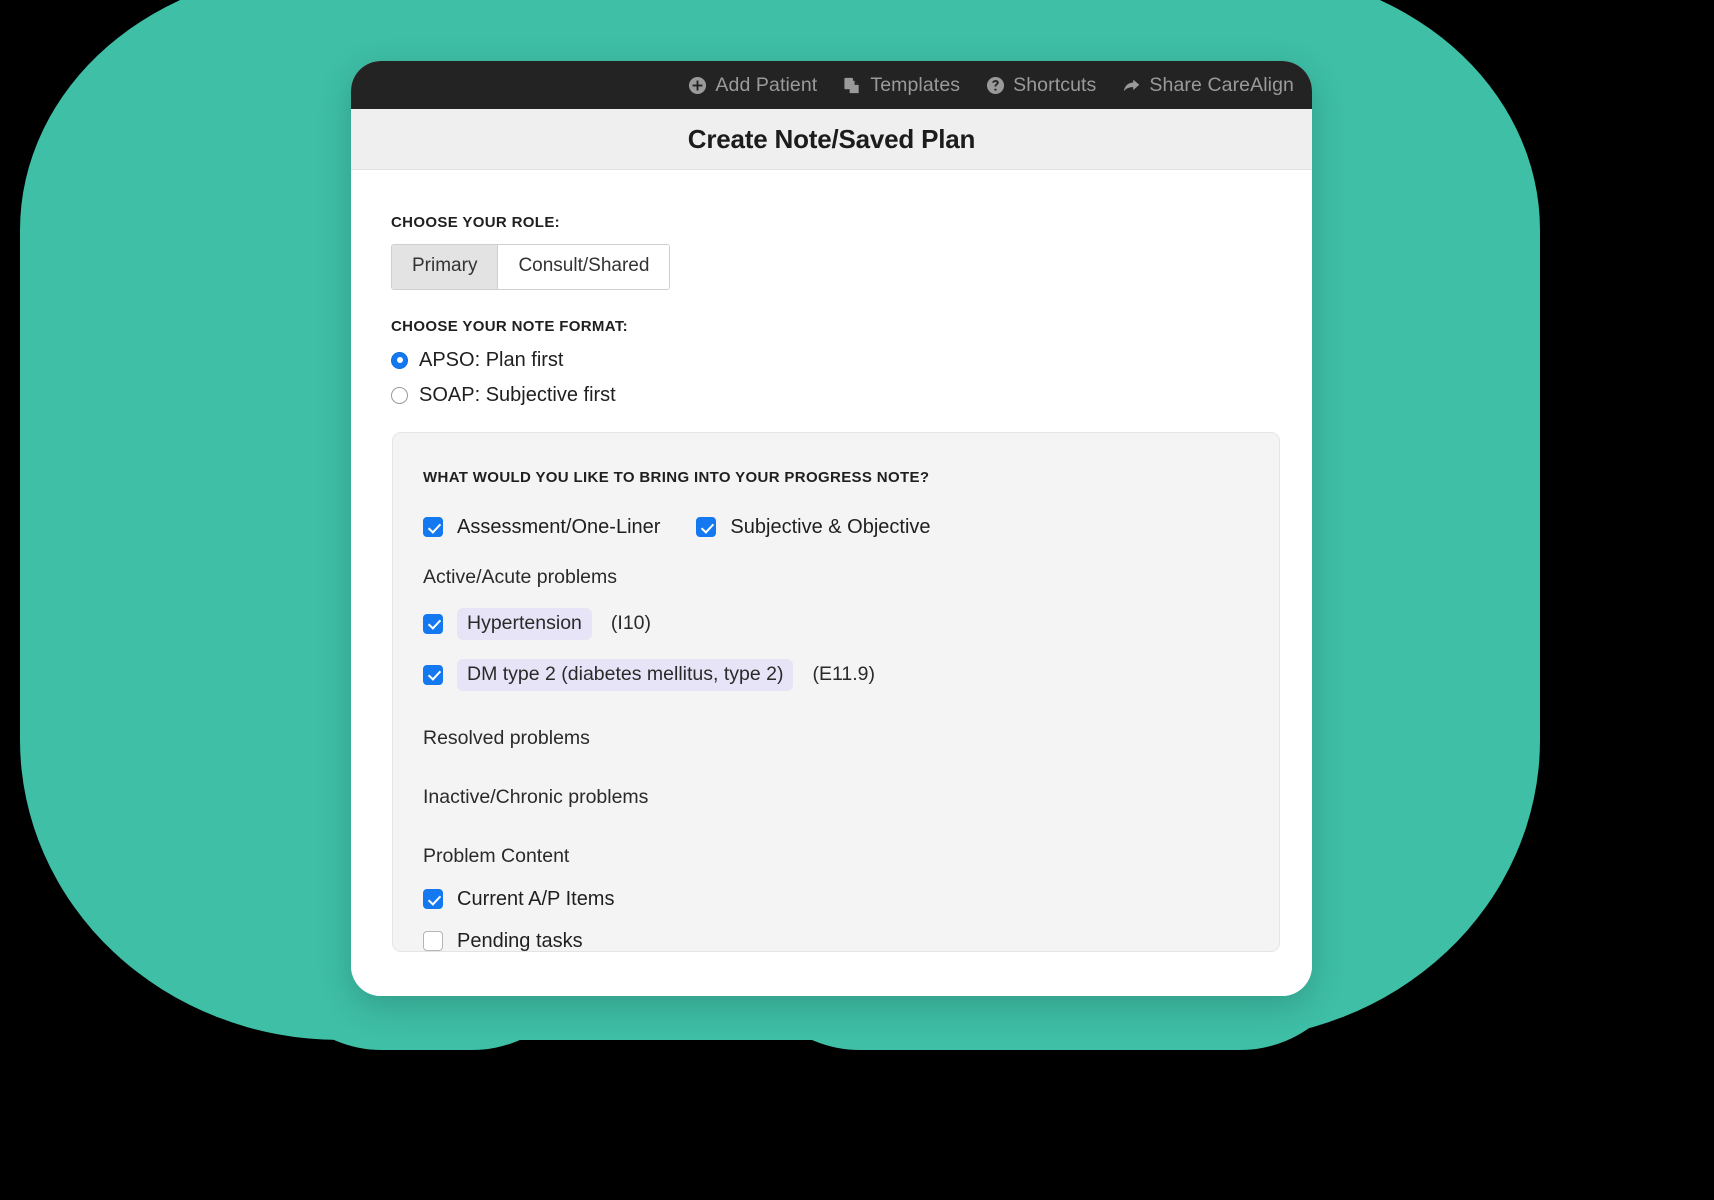 This screenshot has width=1714, height=1200. Describe the element at coordinates (625, 674) in the screenshot. I see `problem-name-dm-type-2: DM type 2 (diabetes mellitus, type 2)` at that location.